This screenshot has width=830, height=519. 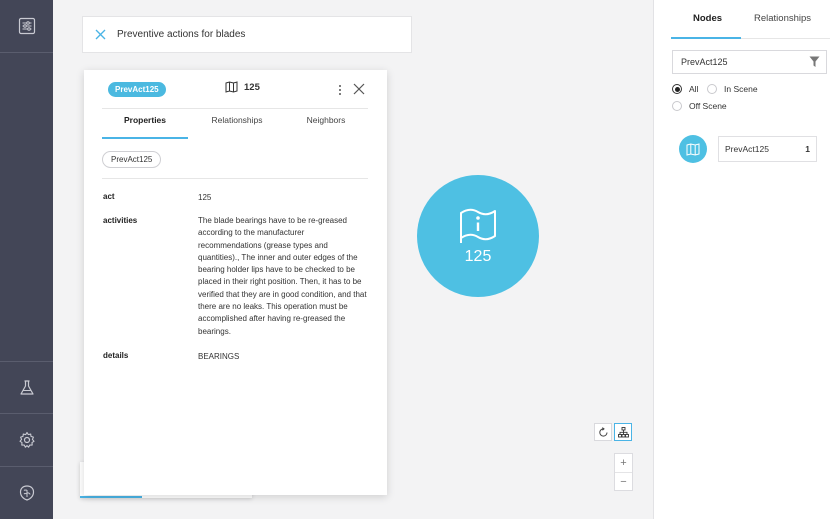 I want to click on lab-flask-button, so click(x=26, y=388).